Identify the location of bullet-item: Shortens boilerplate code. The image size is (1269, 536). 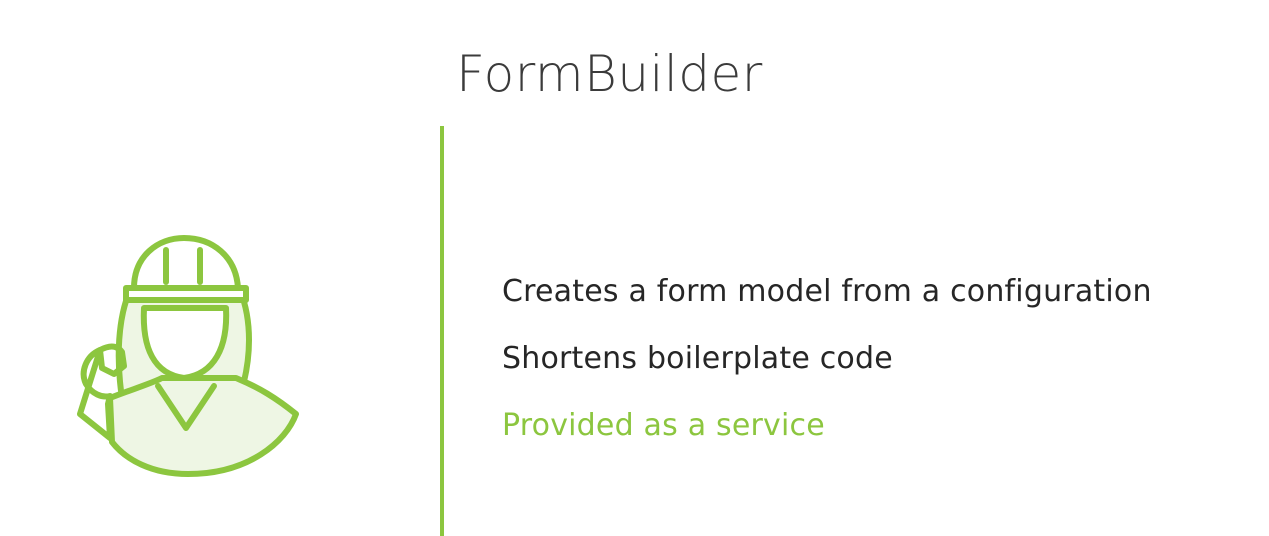
(697, 358).